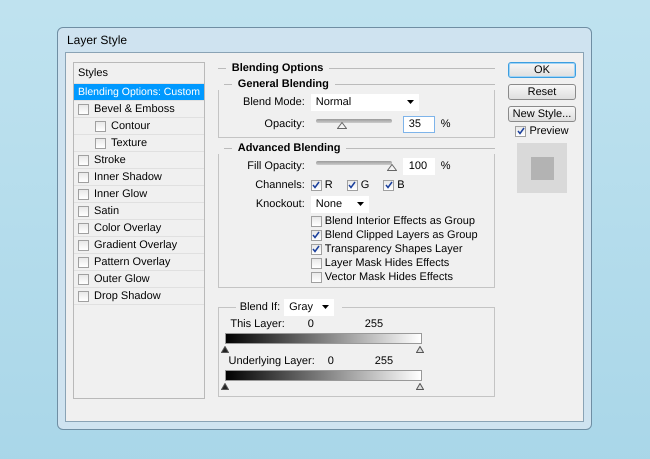  I want to click on style-label: Color Overlay, so click(128, 228).